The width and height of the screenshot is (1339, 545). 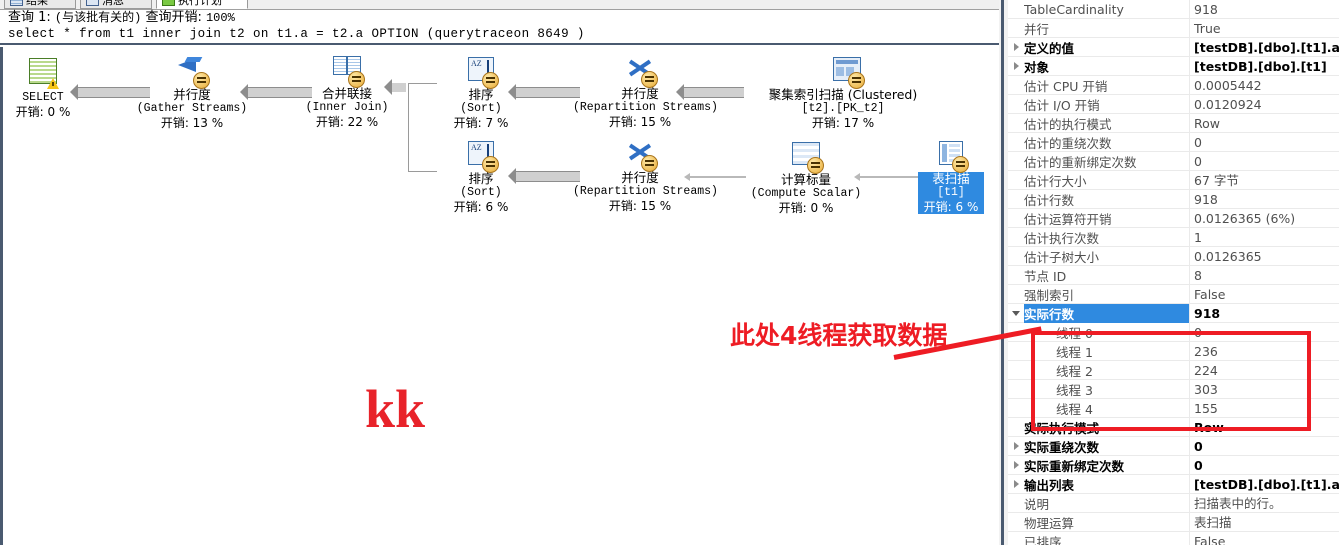 What do you see at coordinates (1173, 218) in the screenshot?
I see `property-row: 估计运算符开销 0.0126365 (6%)` at bounding box center [1173, 218].